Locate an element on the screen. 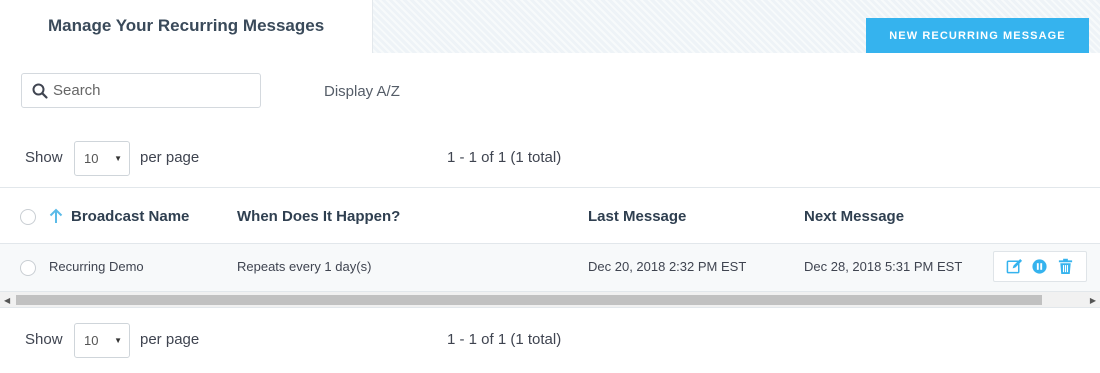  scrollbar-thumb is located at coordinates (529, 300).